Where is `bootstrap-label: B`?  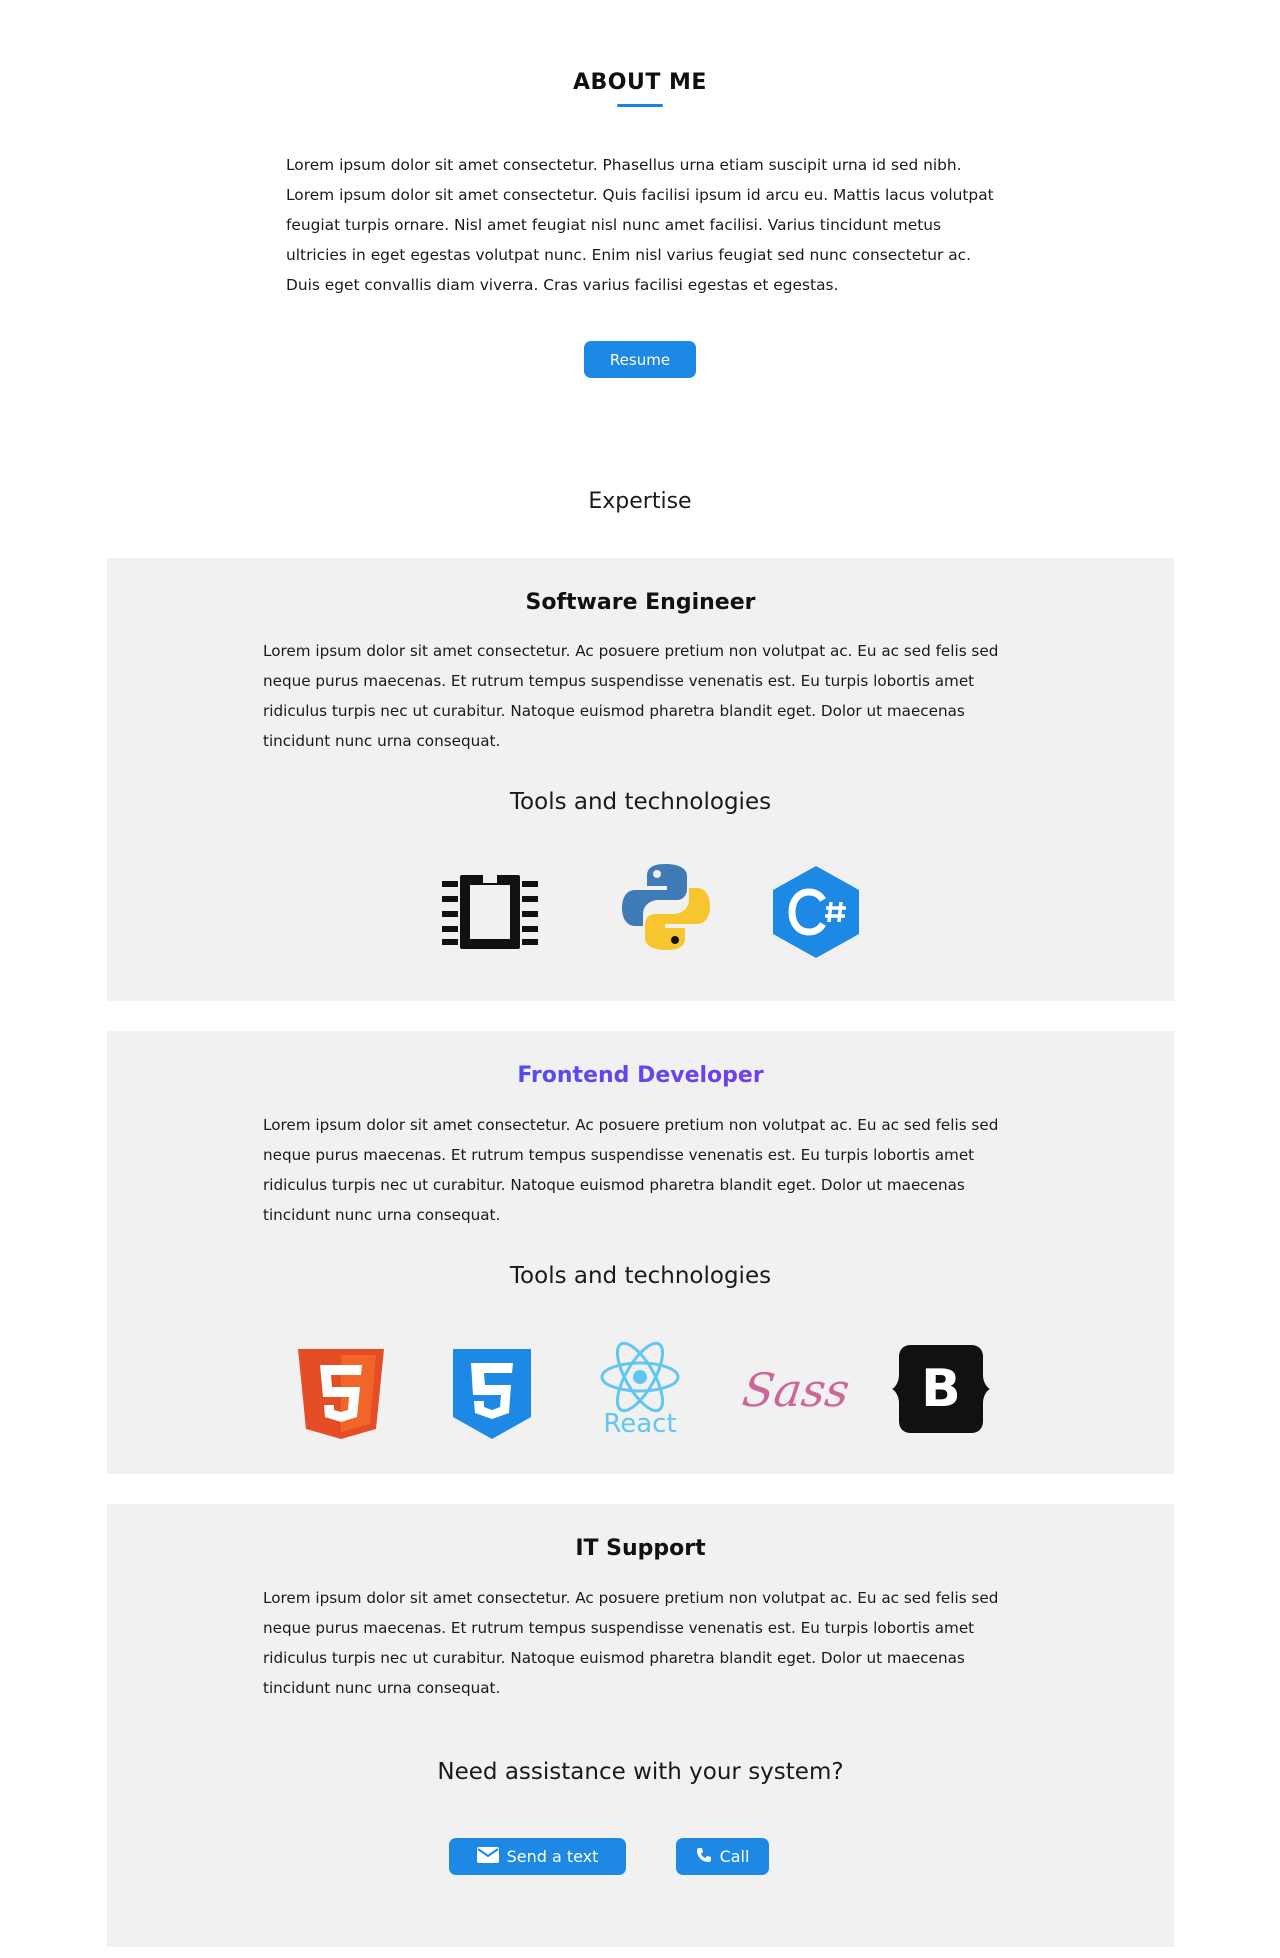
bootstrap-label: B is located at coordinates (941, 1389).